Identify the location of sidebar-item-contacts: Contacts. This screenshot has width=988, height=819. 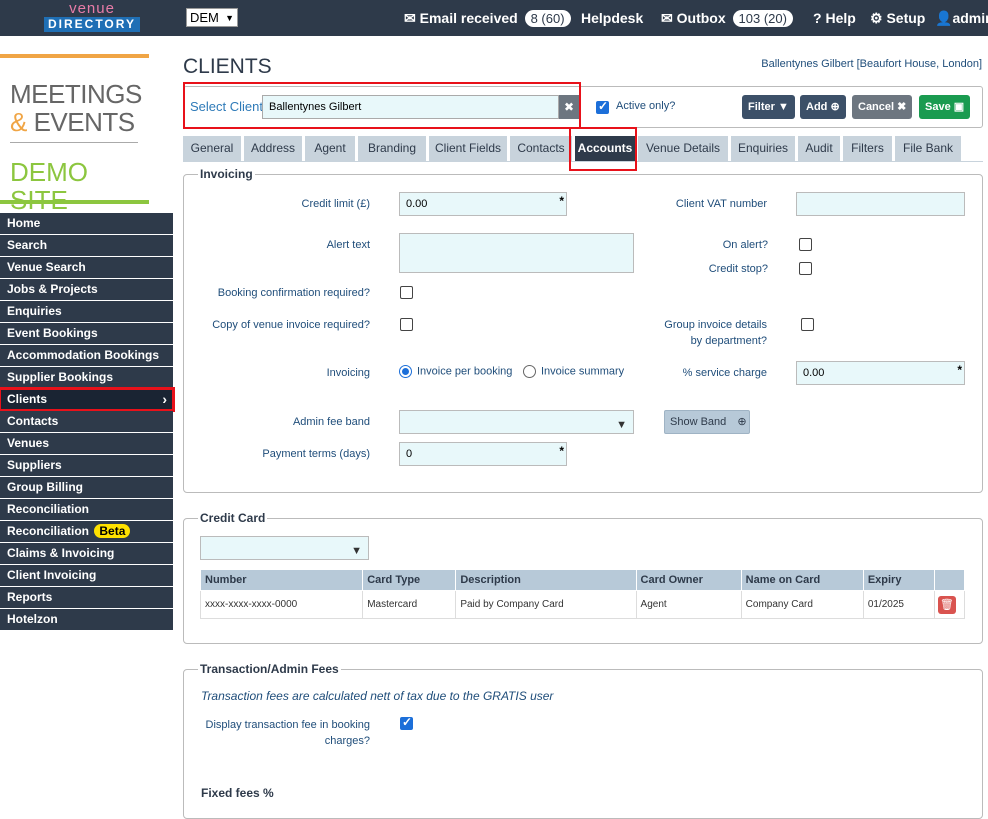
(86, 421).